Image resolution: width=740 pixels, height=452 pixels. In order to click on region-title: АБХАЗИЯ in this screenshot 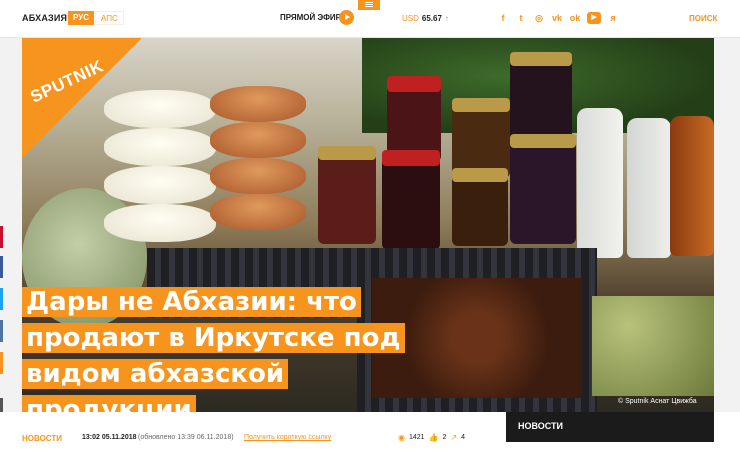, I will do `click(44, 18)`.